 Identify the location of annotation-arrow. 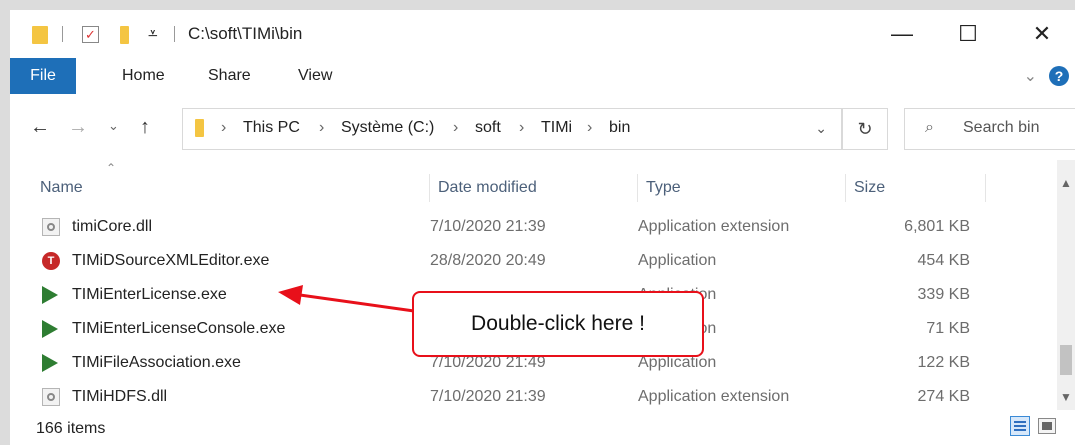
(346, 299).